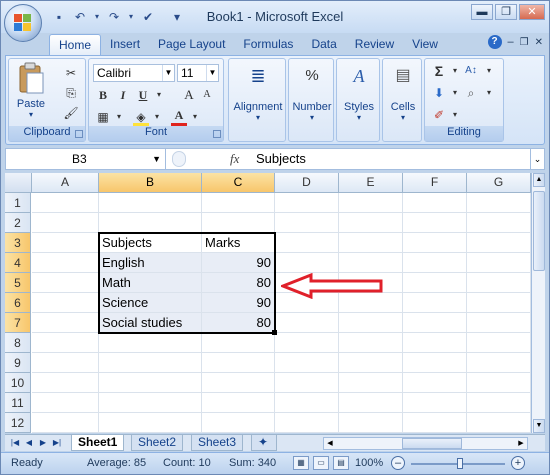  I want to click on italic-button: I, so click(123, 95).